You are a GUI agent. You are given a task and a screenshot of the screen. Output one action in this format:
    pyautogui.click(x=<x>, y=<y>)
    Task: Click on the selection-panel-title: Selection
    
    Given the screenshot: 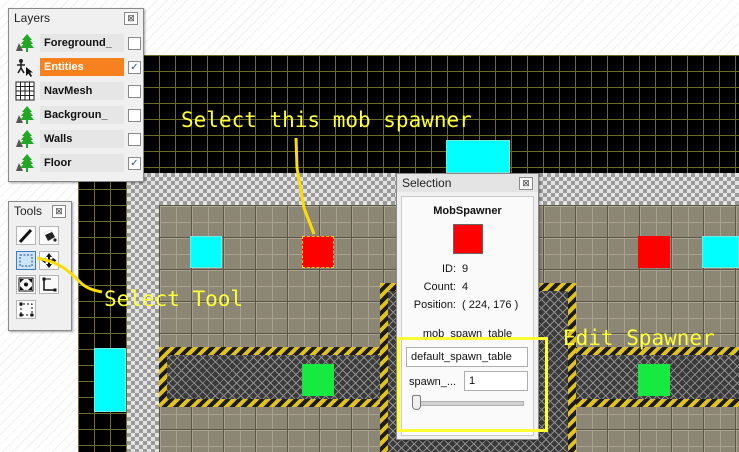 What is the action you would take?
    pyautogui.click(x=427, y=183)
    